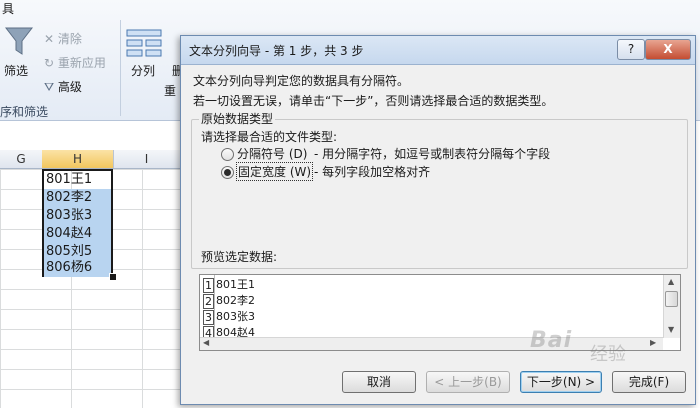 The width and height of the screenshot is (700, 408). I want to click on clear-label: 清除, so click(69, 39).